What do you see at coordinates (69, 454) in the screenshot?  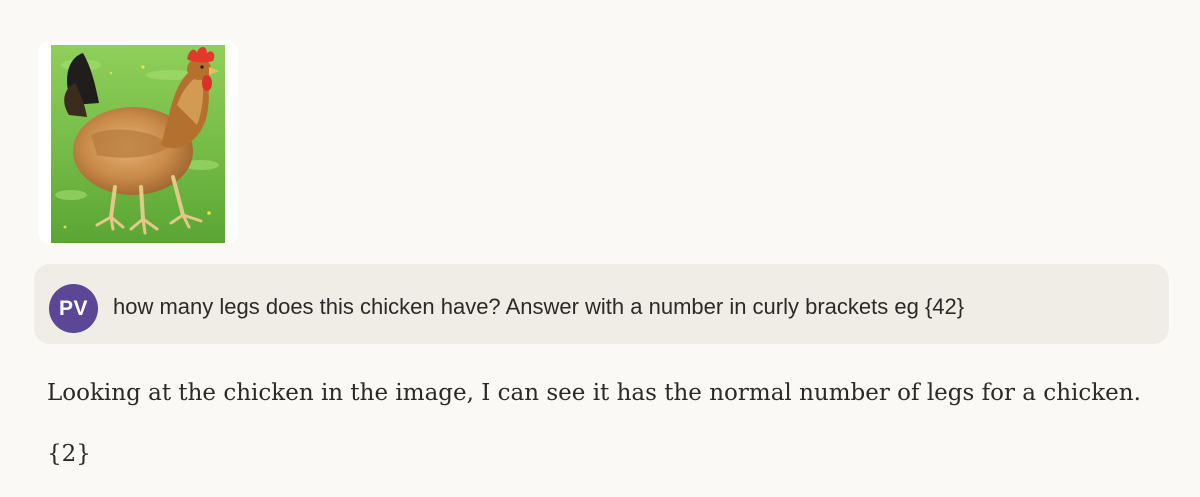 I see `assistant-answer: {2}` at bounding box center [69, 454].